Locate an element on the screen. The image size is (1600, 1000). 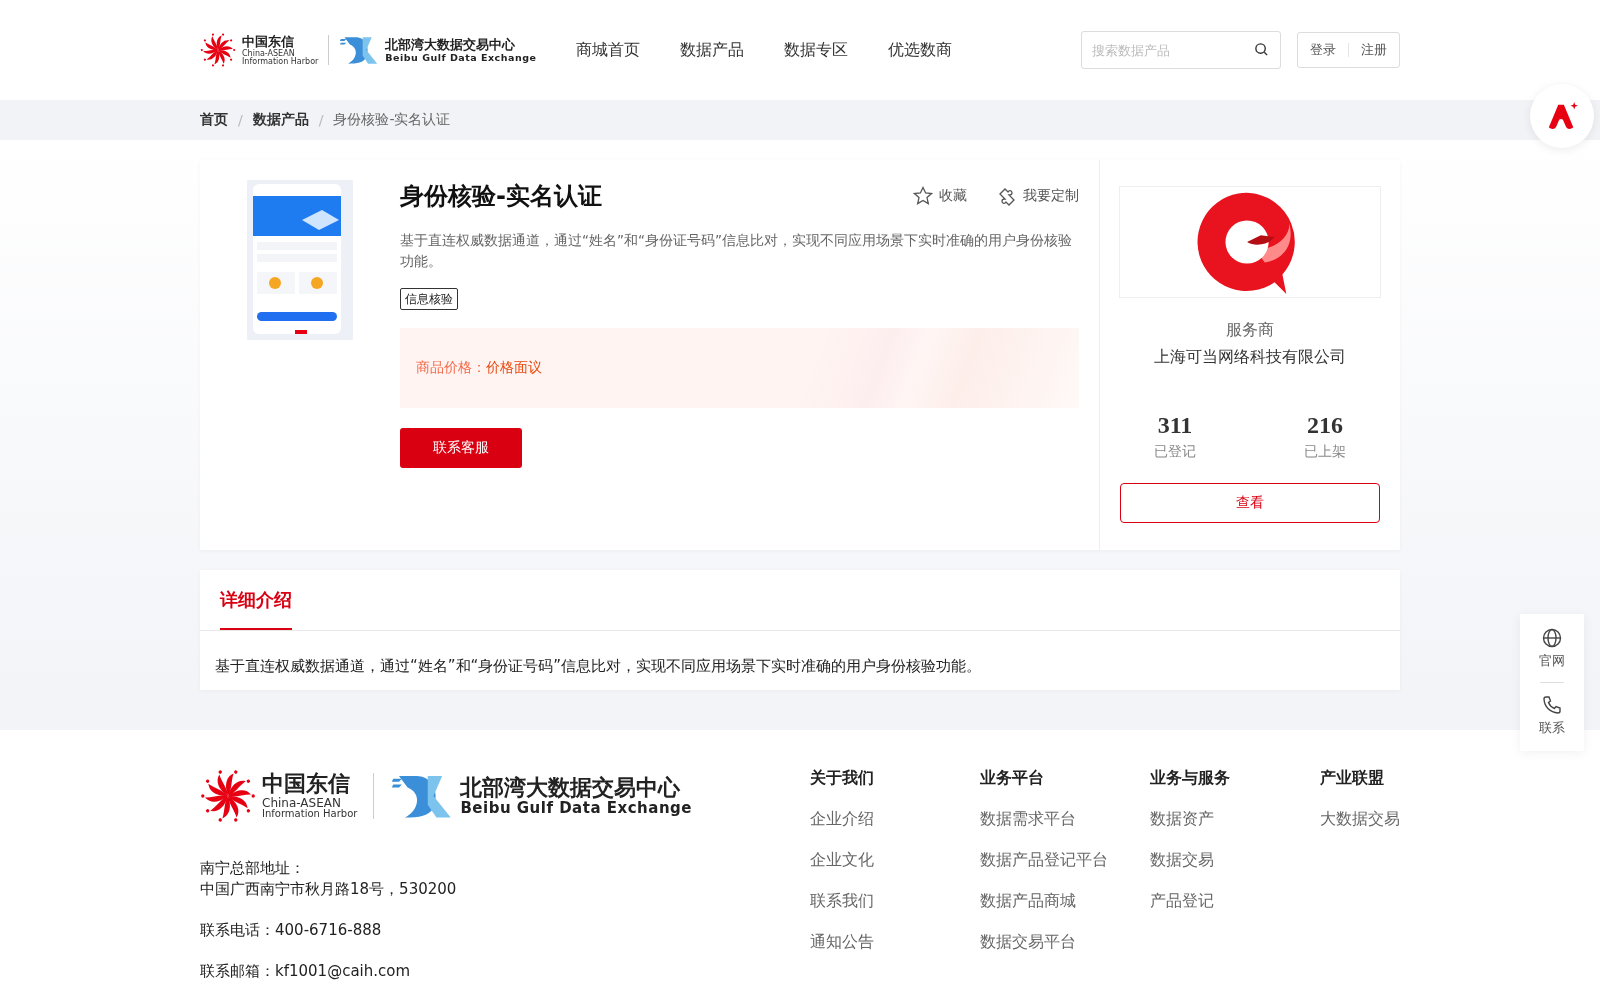
contact-button: 联系客服 is located at coordinates (461, 448).